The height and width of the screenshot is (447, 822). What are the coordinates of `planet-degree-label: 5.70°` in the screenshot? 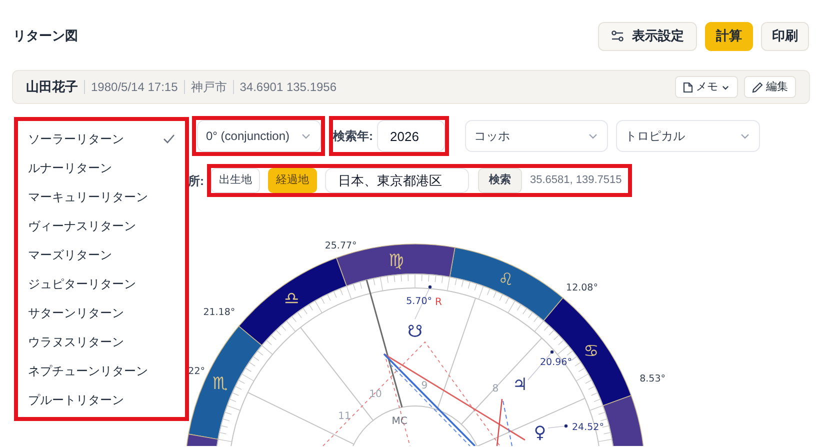 It's located at (419, 301).